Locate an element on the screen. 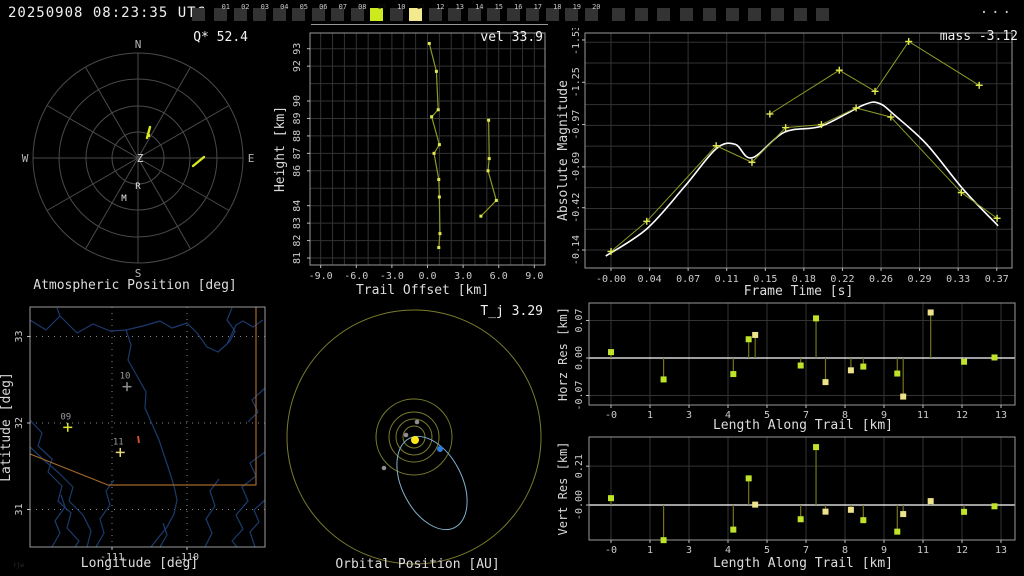  trail-marker is located at coordinates (148, 135).